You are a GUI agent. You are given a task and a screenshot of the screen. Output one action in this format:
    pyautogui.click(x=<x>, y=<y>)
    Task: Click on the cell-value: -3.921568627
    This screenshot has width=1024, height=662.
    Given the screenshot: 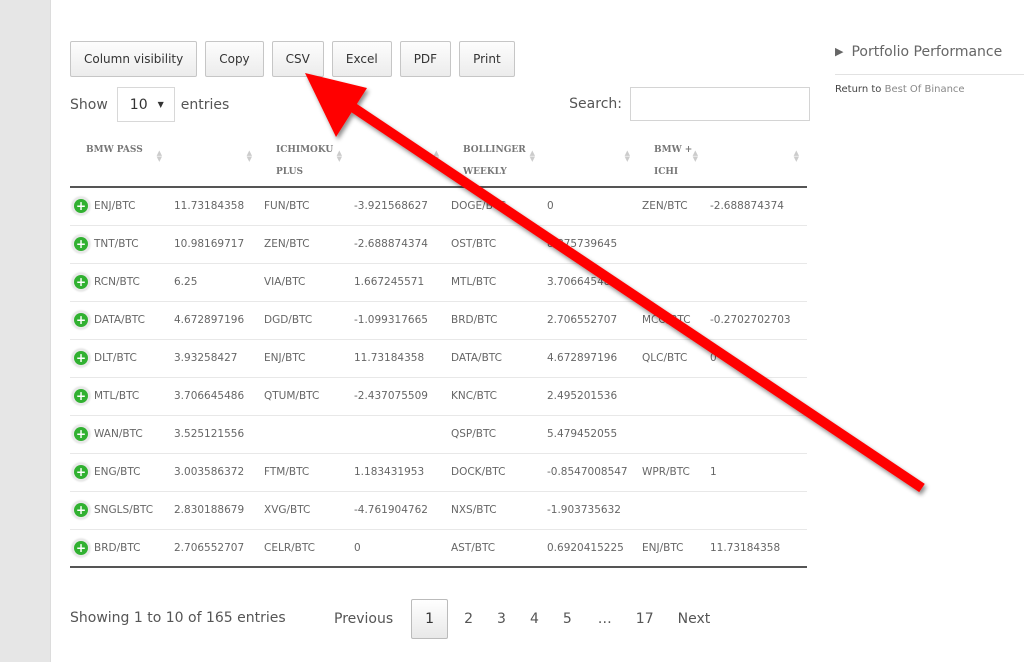 What is the action you would take?
    pyautogui.click(x=391, y=206)
    